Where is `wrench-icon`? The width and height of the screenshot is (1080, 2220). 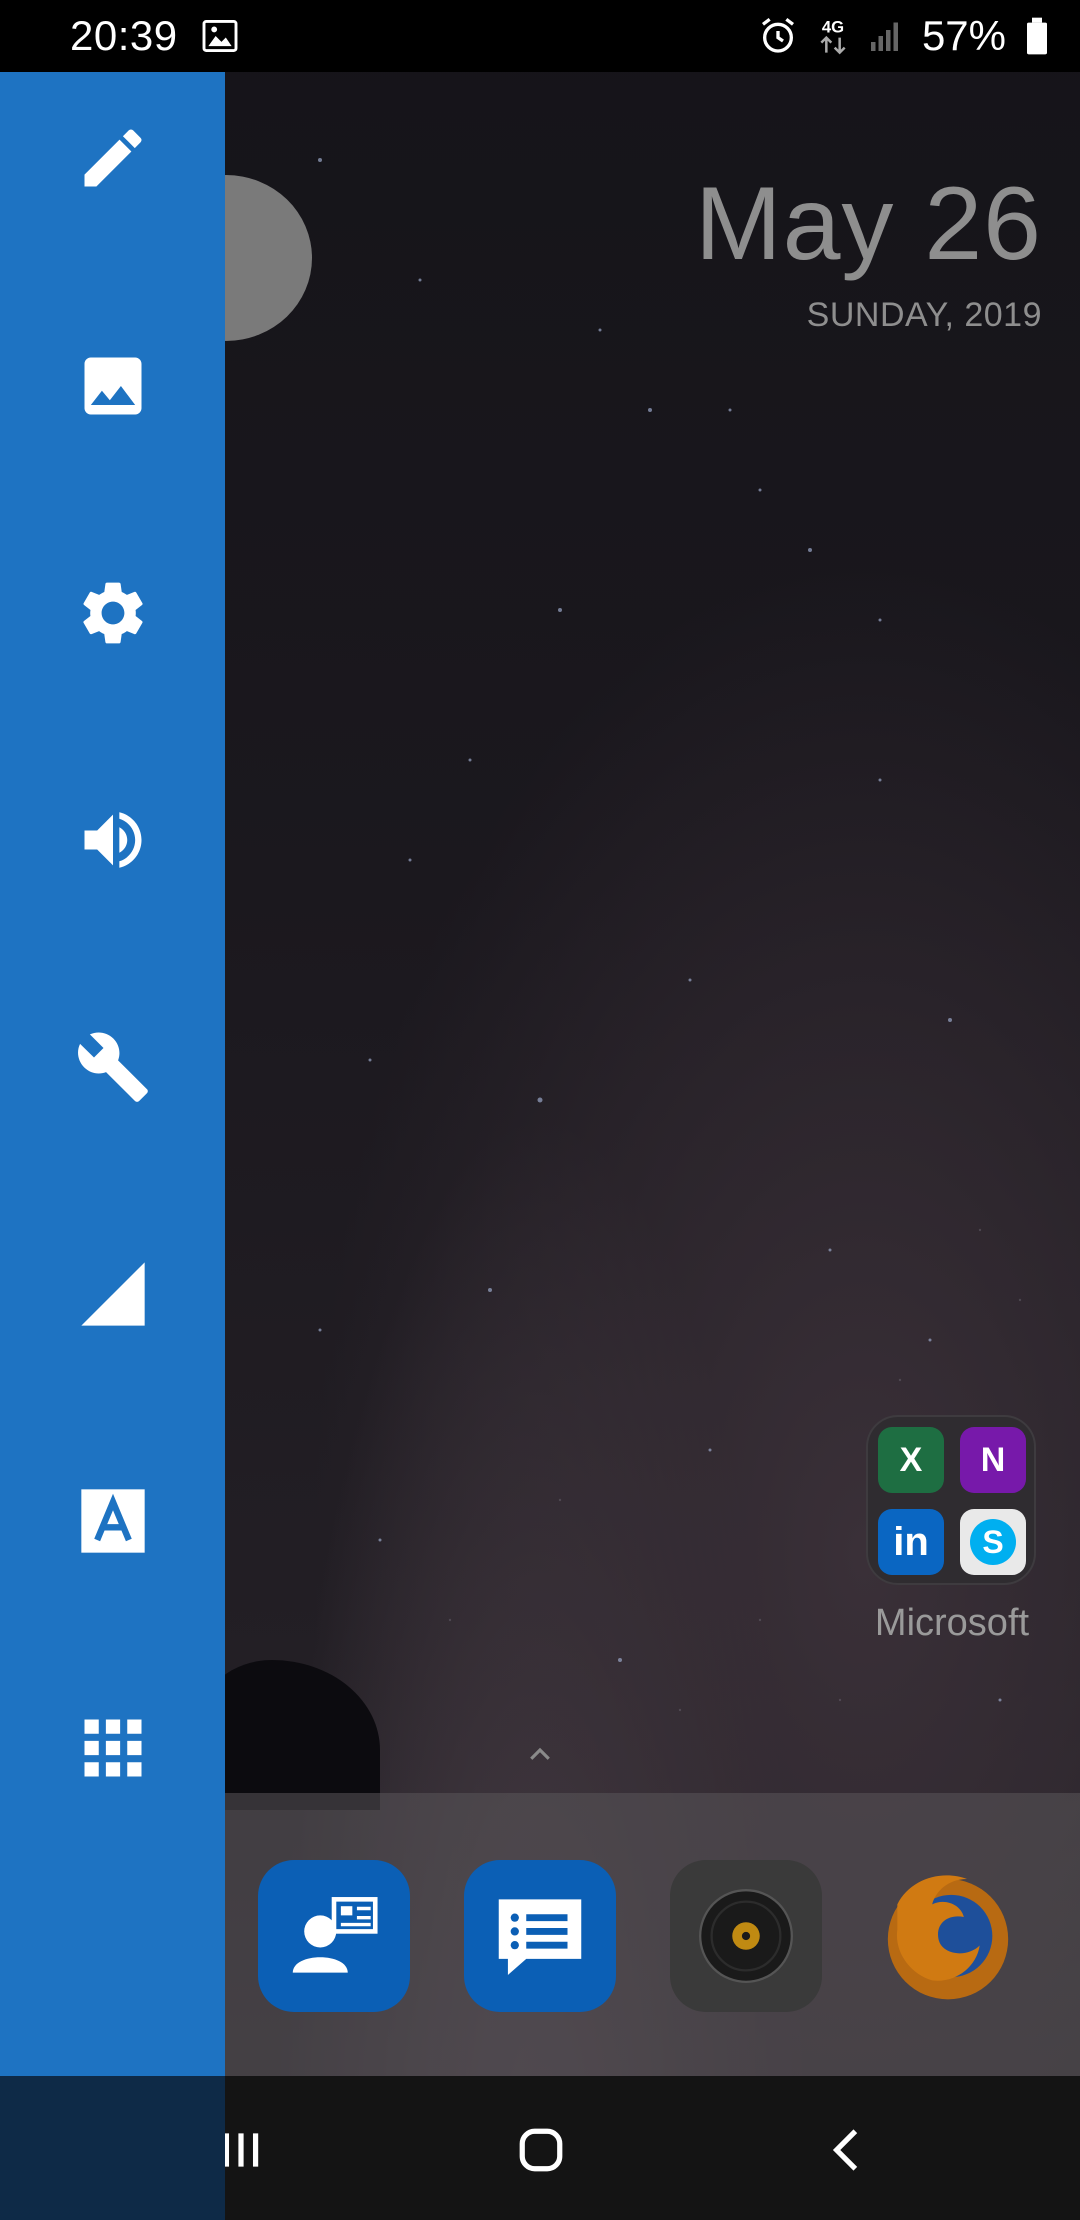
wrench-icon is located at coordinates (113, 1067).